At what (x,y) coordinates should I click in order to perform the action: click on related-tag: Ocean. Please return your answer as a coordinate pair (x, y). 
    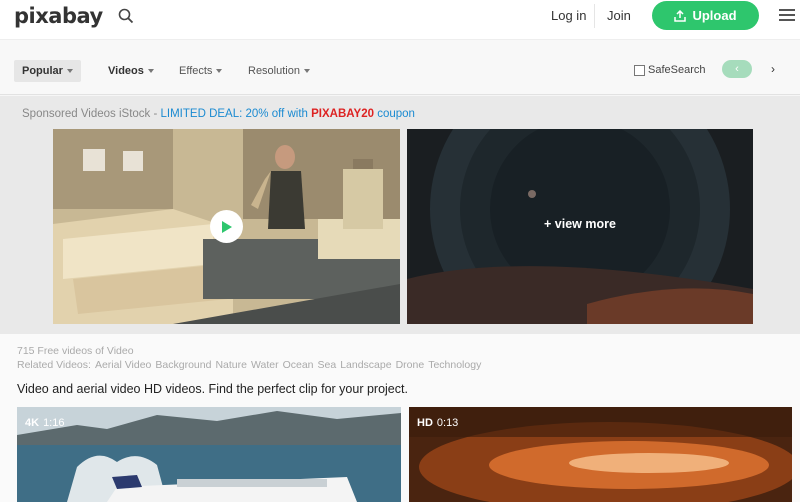
    Looking at the image, I should click on (298, 365).